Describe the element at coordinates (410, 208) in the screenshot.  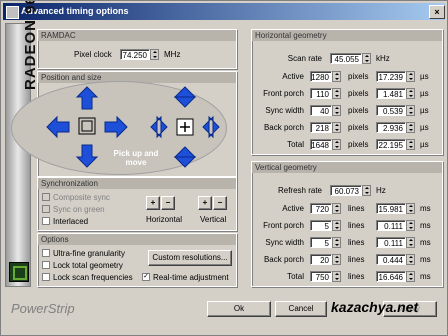
I see `v-active-time-spinner` at that location.